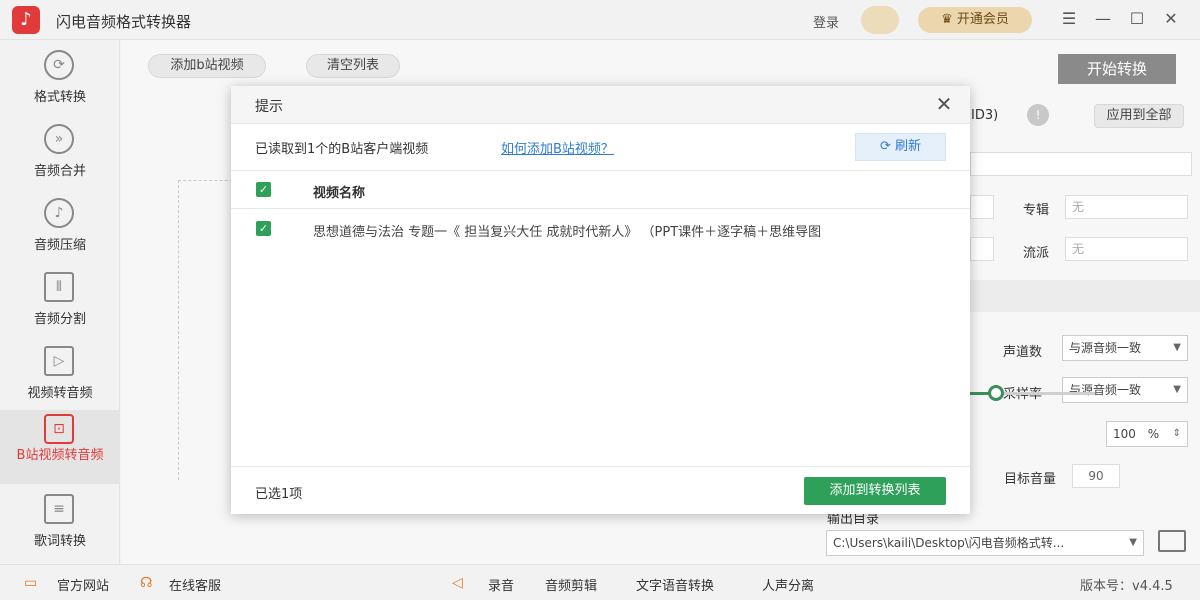  What do you see at coordinates (557, 147) in the screenshot?
I see `help-link: 如何添加B站视频？` at bounding box center [557, 147].